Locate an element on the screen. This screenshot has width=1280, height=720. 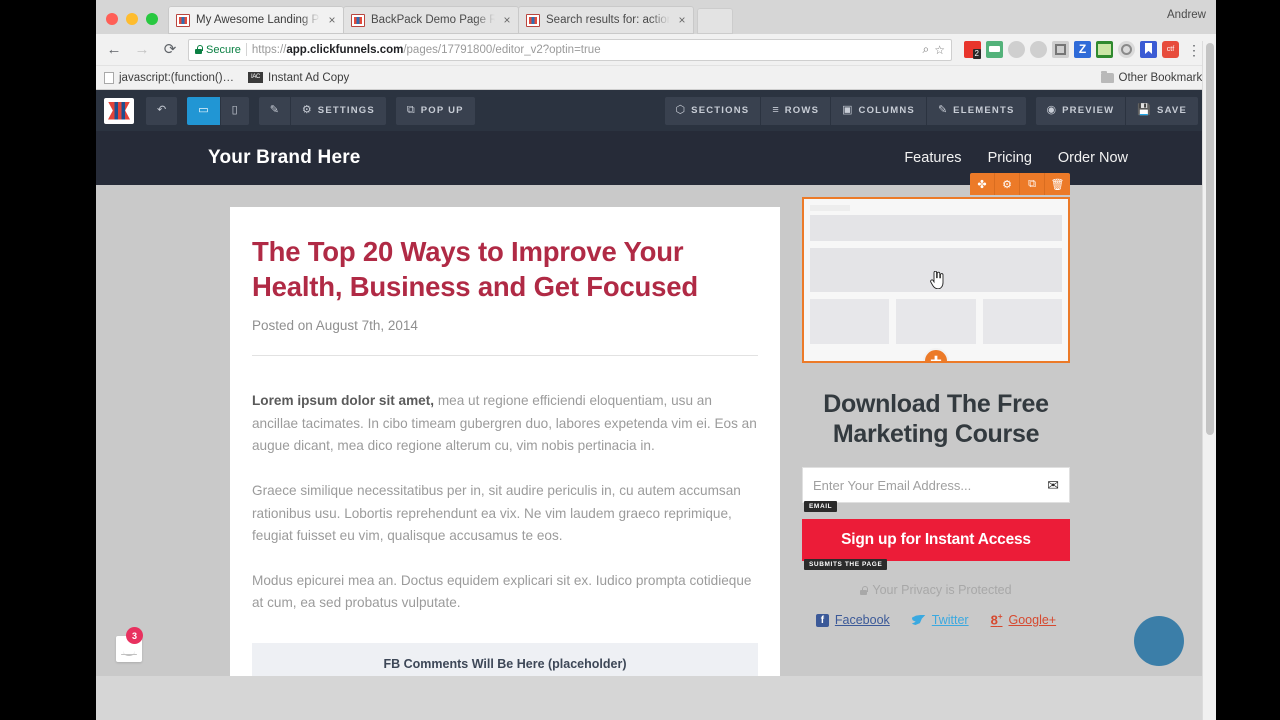
selected-image-element: ✚ is located at coordinates (936, 280).